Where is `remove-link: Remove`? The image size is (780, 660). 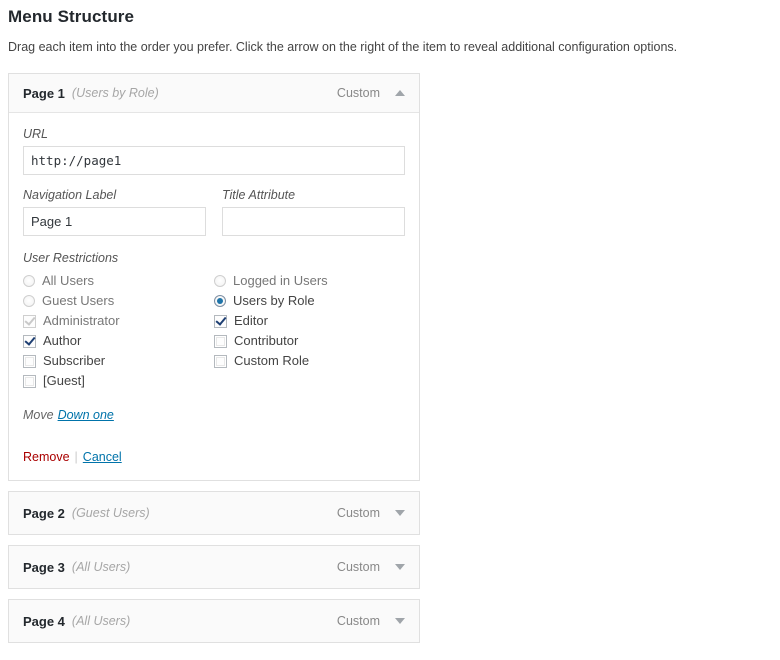 remove-link: Remove is located at coordinates (46, 457).